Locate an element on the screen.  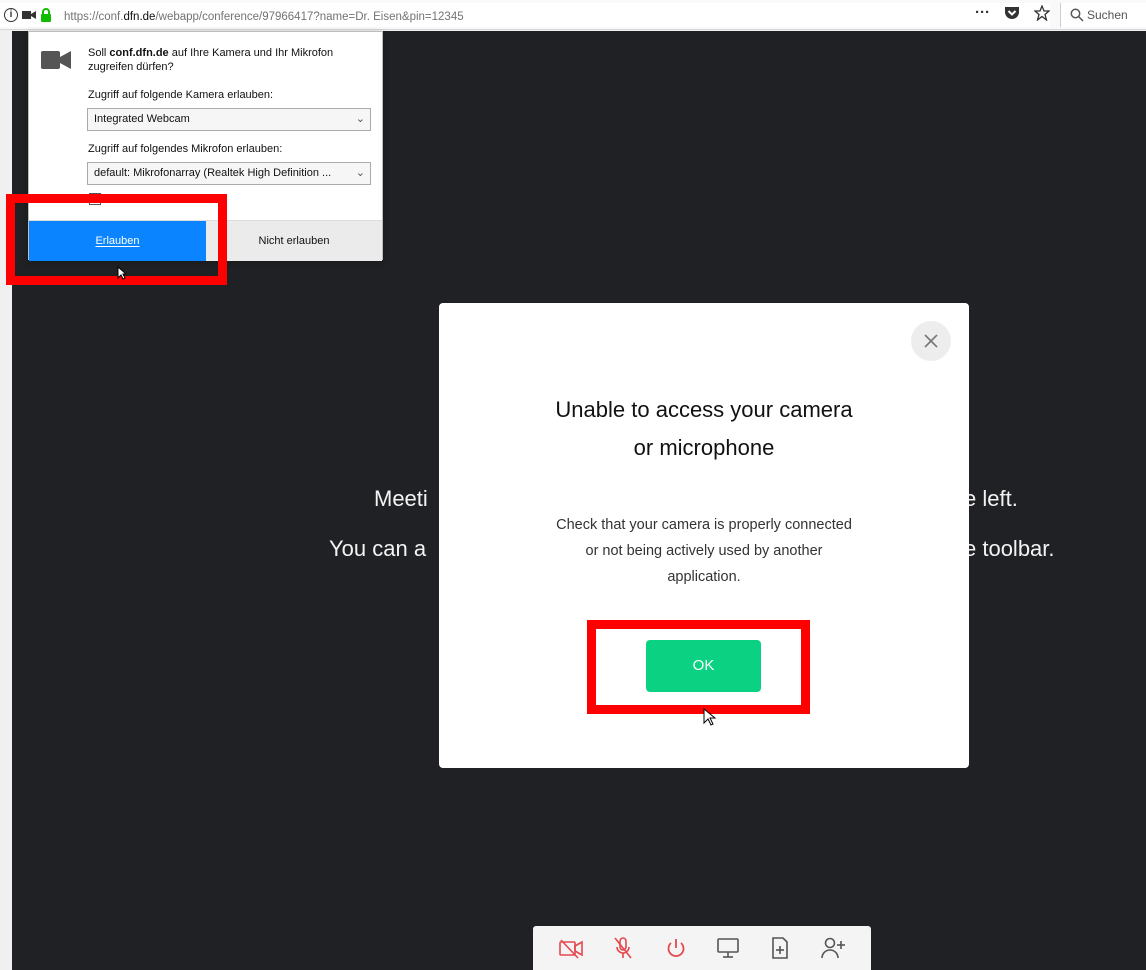
lock-icon is located at coordinates (46, 15).